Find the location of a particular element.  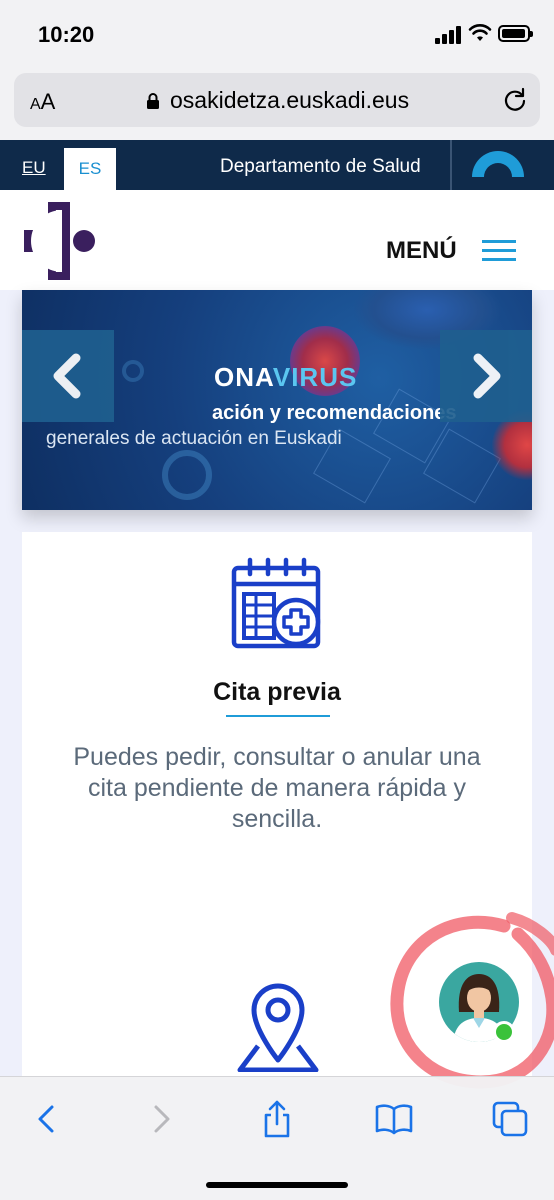

carousel-next-button is located at coordinates (486, 376).